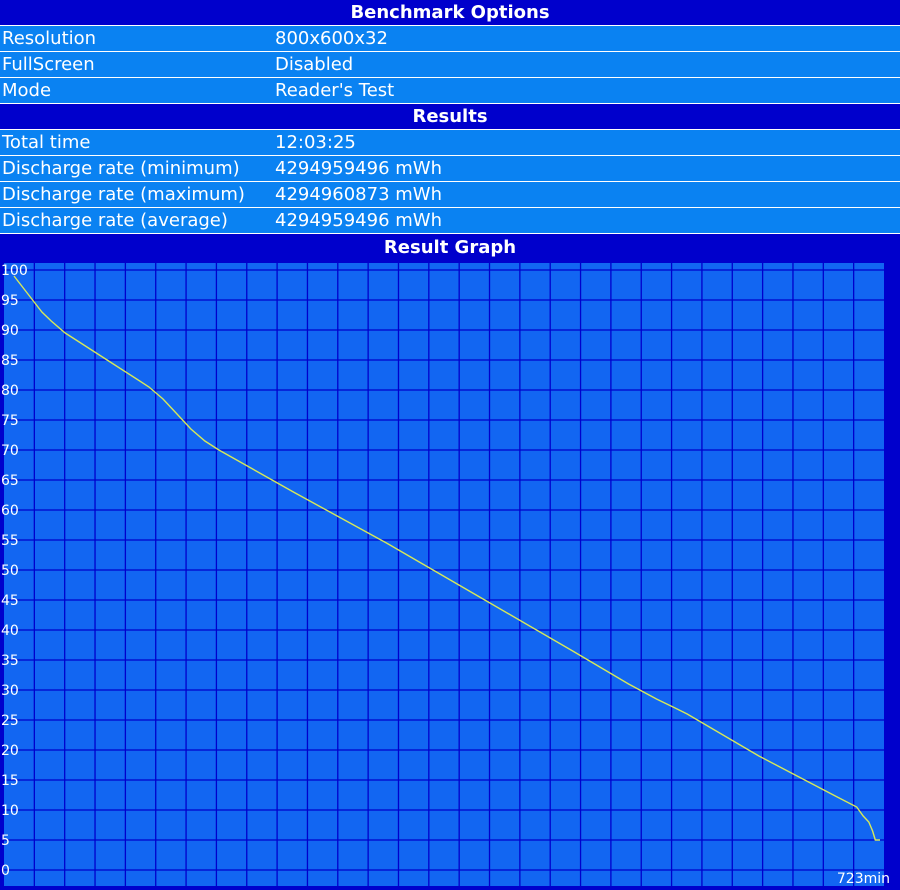  I want to click on y-tick-label: 85, so click(10, 361).